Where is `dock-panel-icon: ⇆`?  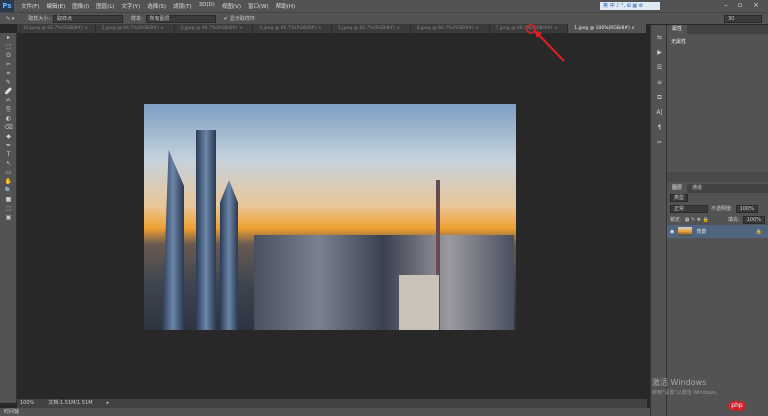 dock-panel-icon: ⇆ is located at coordinates (659, 37).